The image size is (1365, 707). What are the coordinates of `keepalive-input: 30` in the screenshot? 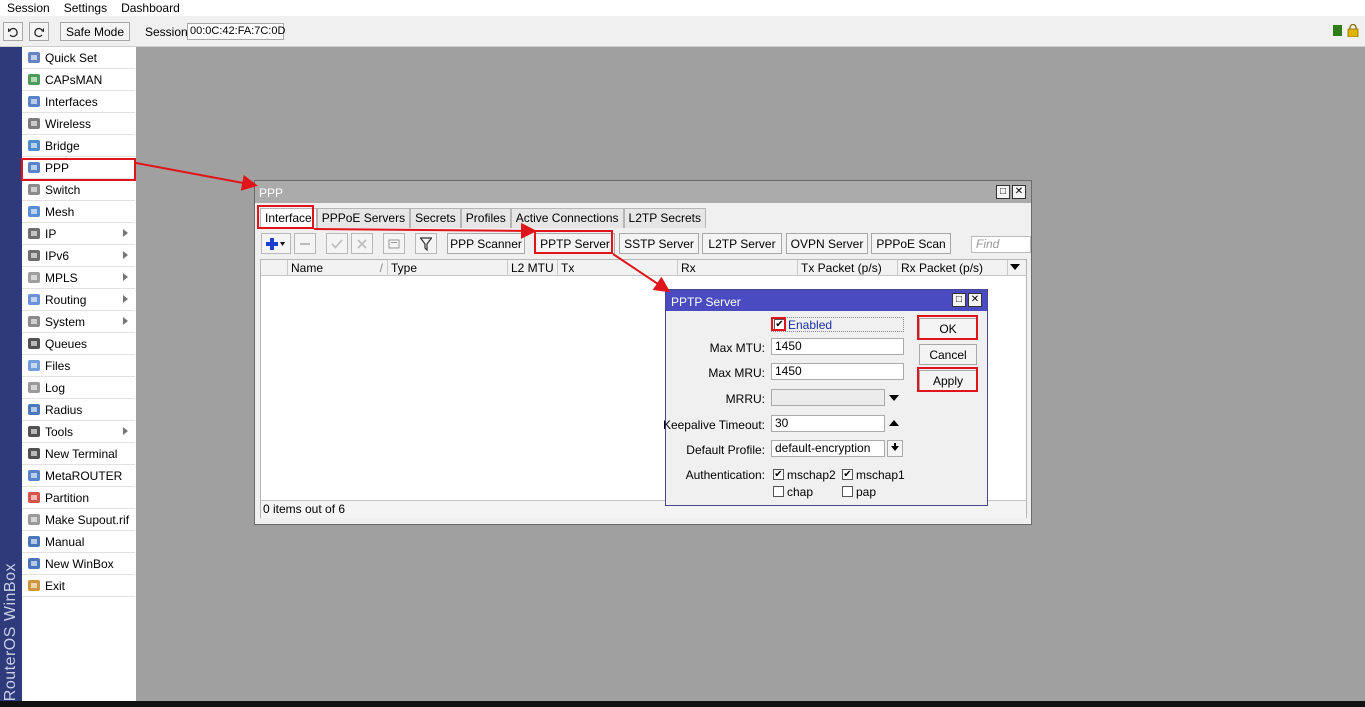 It's located at (828, 423).